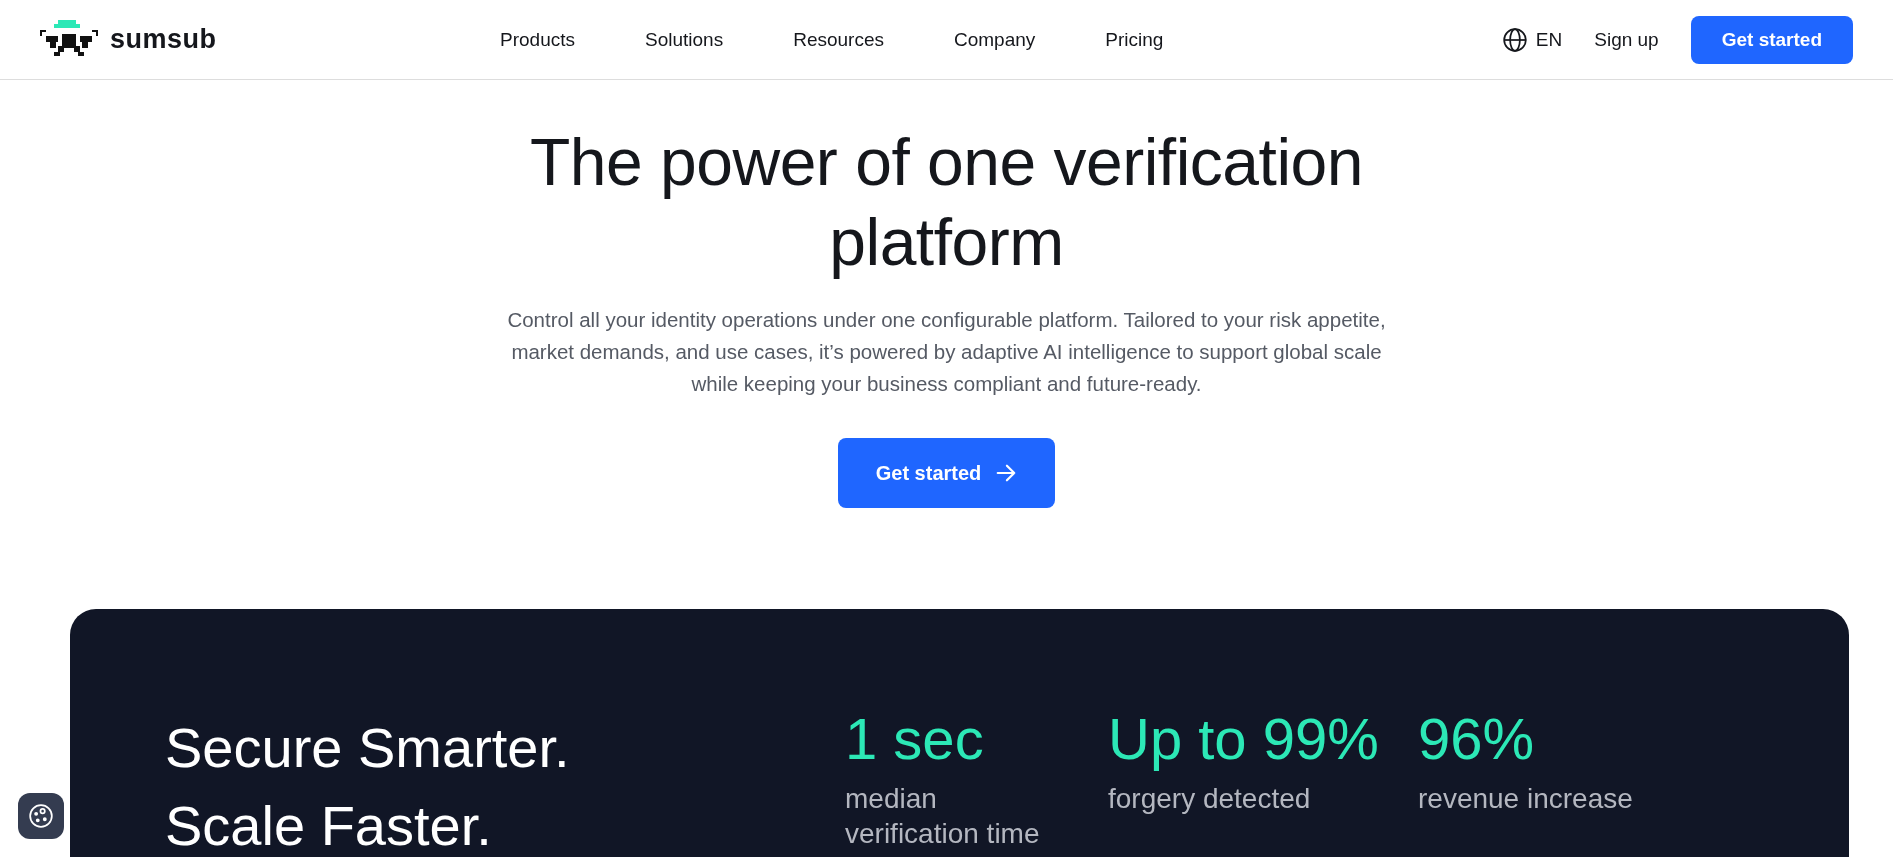 The width and height of the screenshot is (1893, 857). Describe the element at coordinates (1006, 473) in the screenshot. I see `arrow-right-icon` at that location.